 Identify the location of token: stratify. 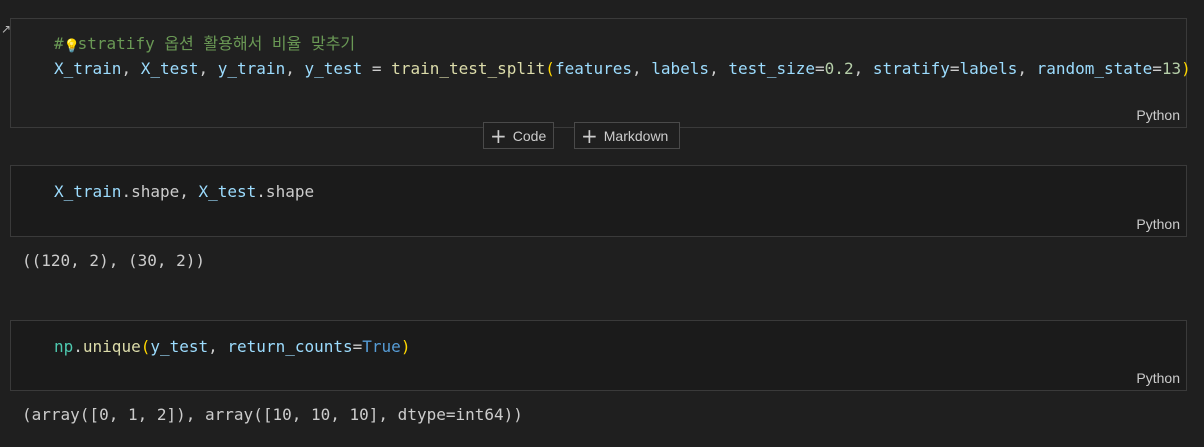
(911, 68).